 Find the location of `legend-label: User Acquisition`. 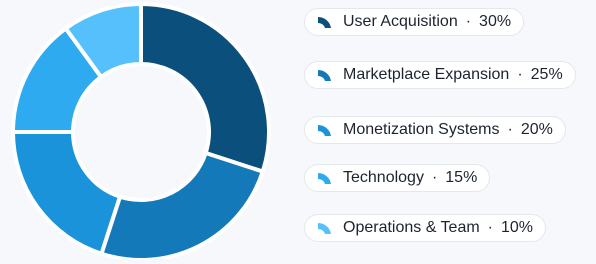

legend-label: User Acquisition is located at coordinates (400, 21).